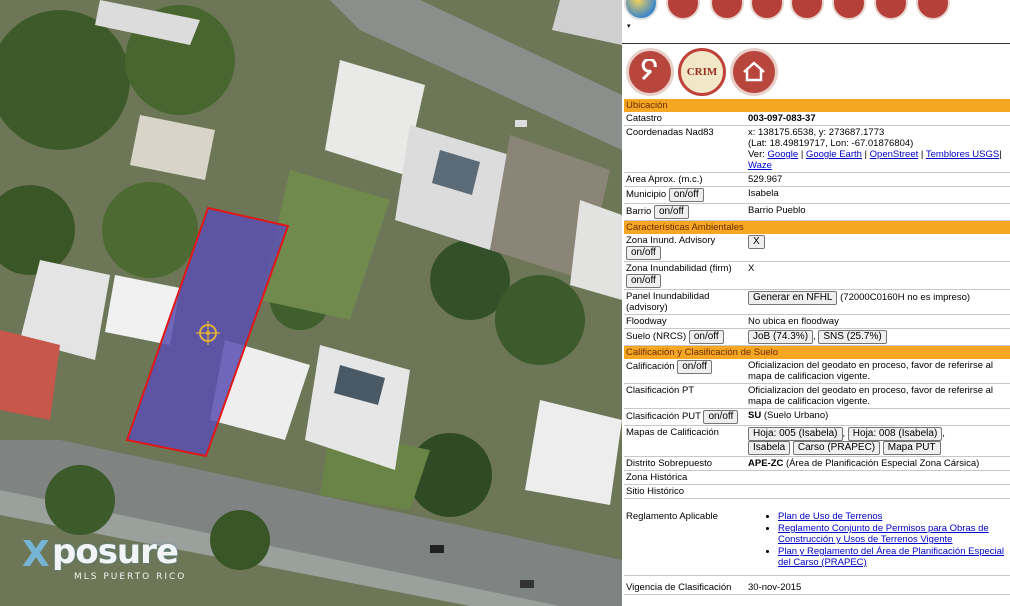 The image size is (1010, 606). Describe the element at coordinates (878, 212) in the screenshot. I see `barrio-value: Barrio Pueblo` at that location.